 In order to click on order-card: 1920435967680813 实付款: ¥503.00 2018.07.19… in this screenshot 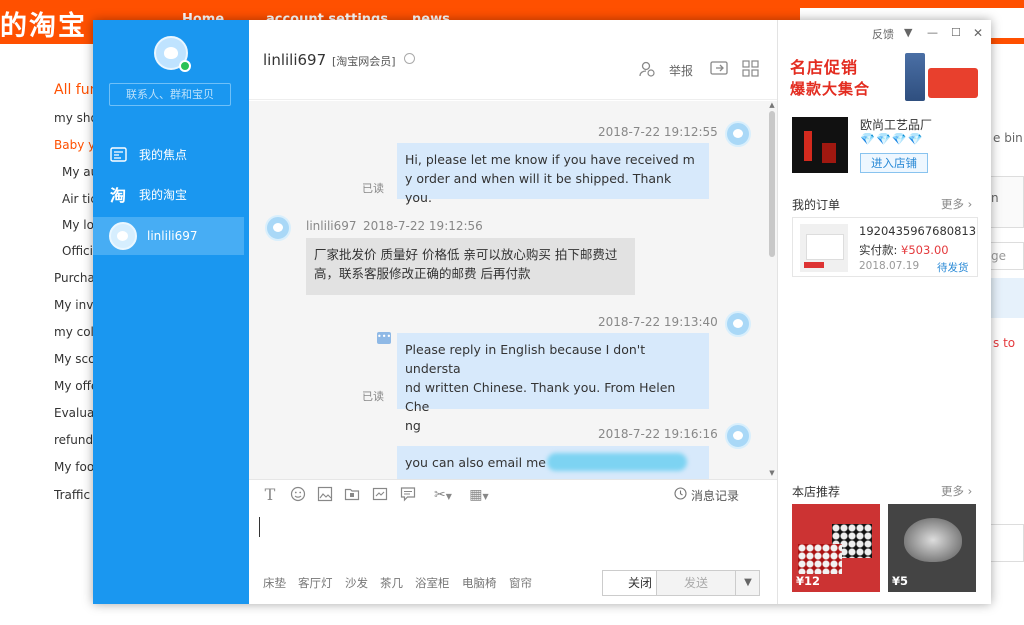, I will do `click(885, 247)`.